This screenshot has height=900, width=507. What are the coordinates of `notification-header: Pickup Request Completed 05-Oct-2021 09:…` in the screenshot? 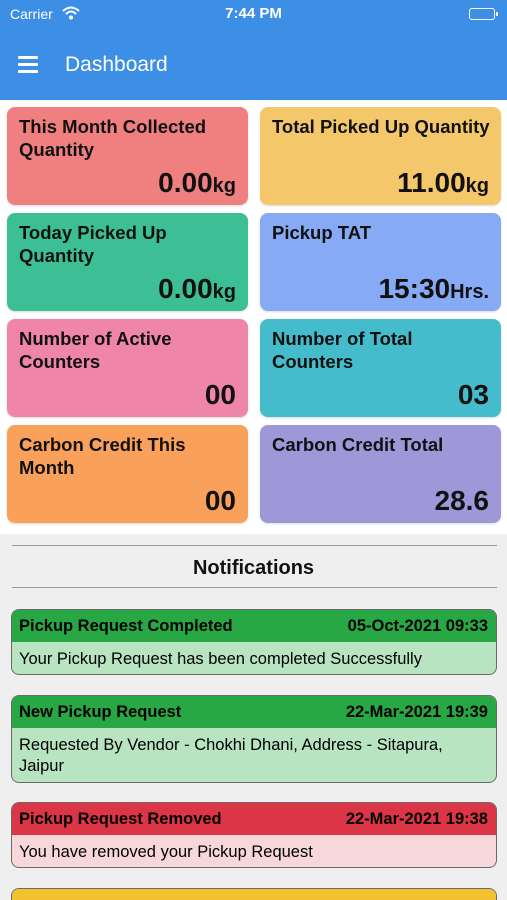 It's located at (254, 626).